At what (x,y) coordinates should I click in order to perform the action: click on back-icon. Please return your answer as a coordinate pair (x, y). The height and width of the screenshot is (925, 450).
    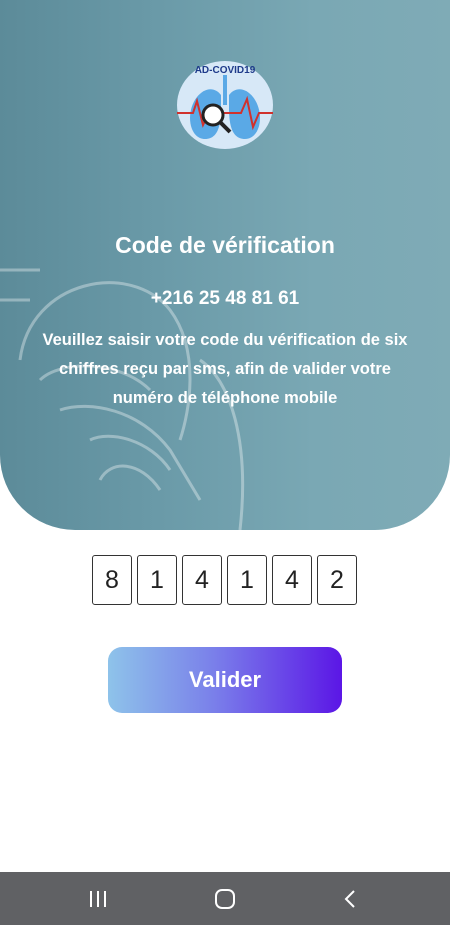
    Looking at the image, I should click on (349, 898).